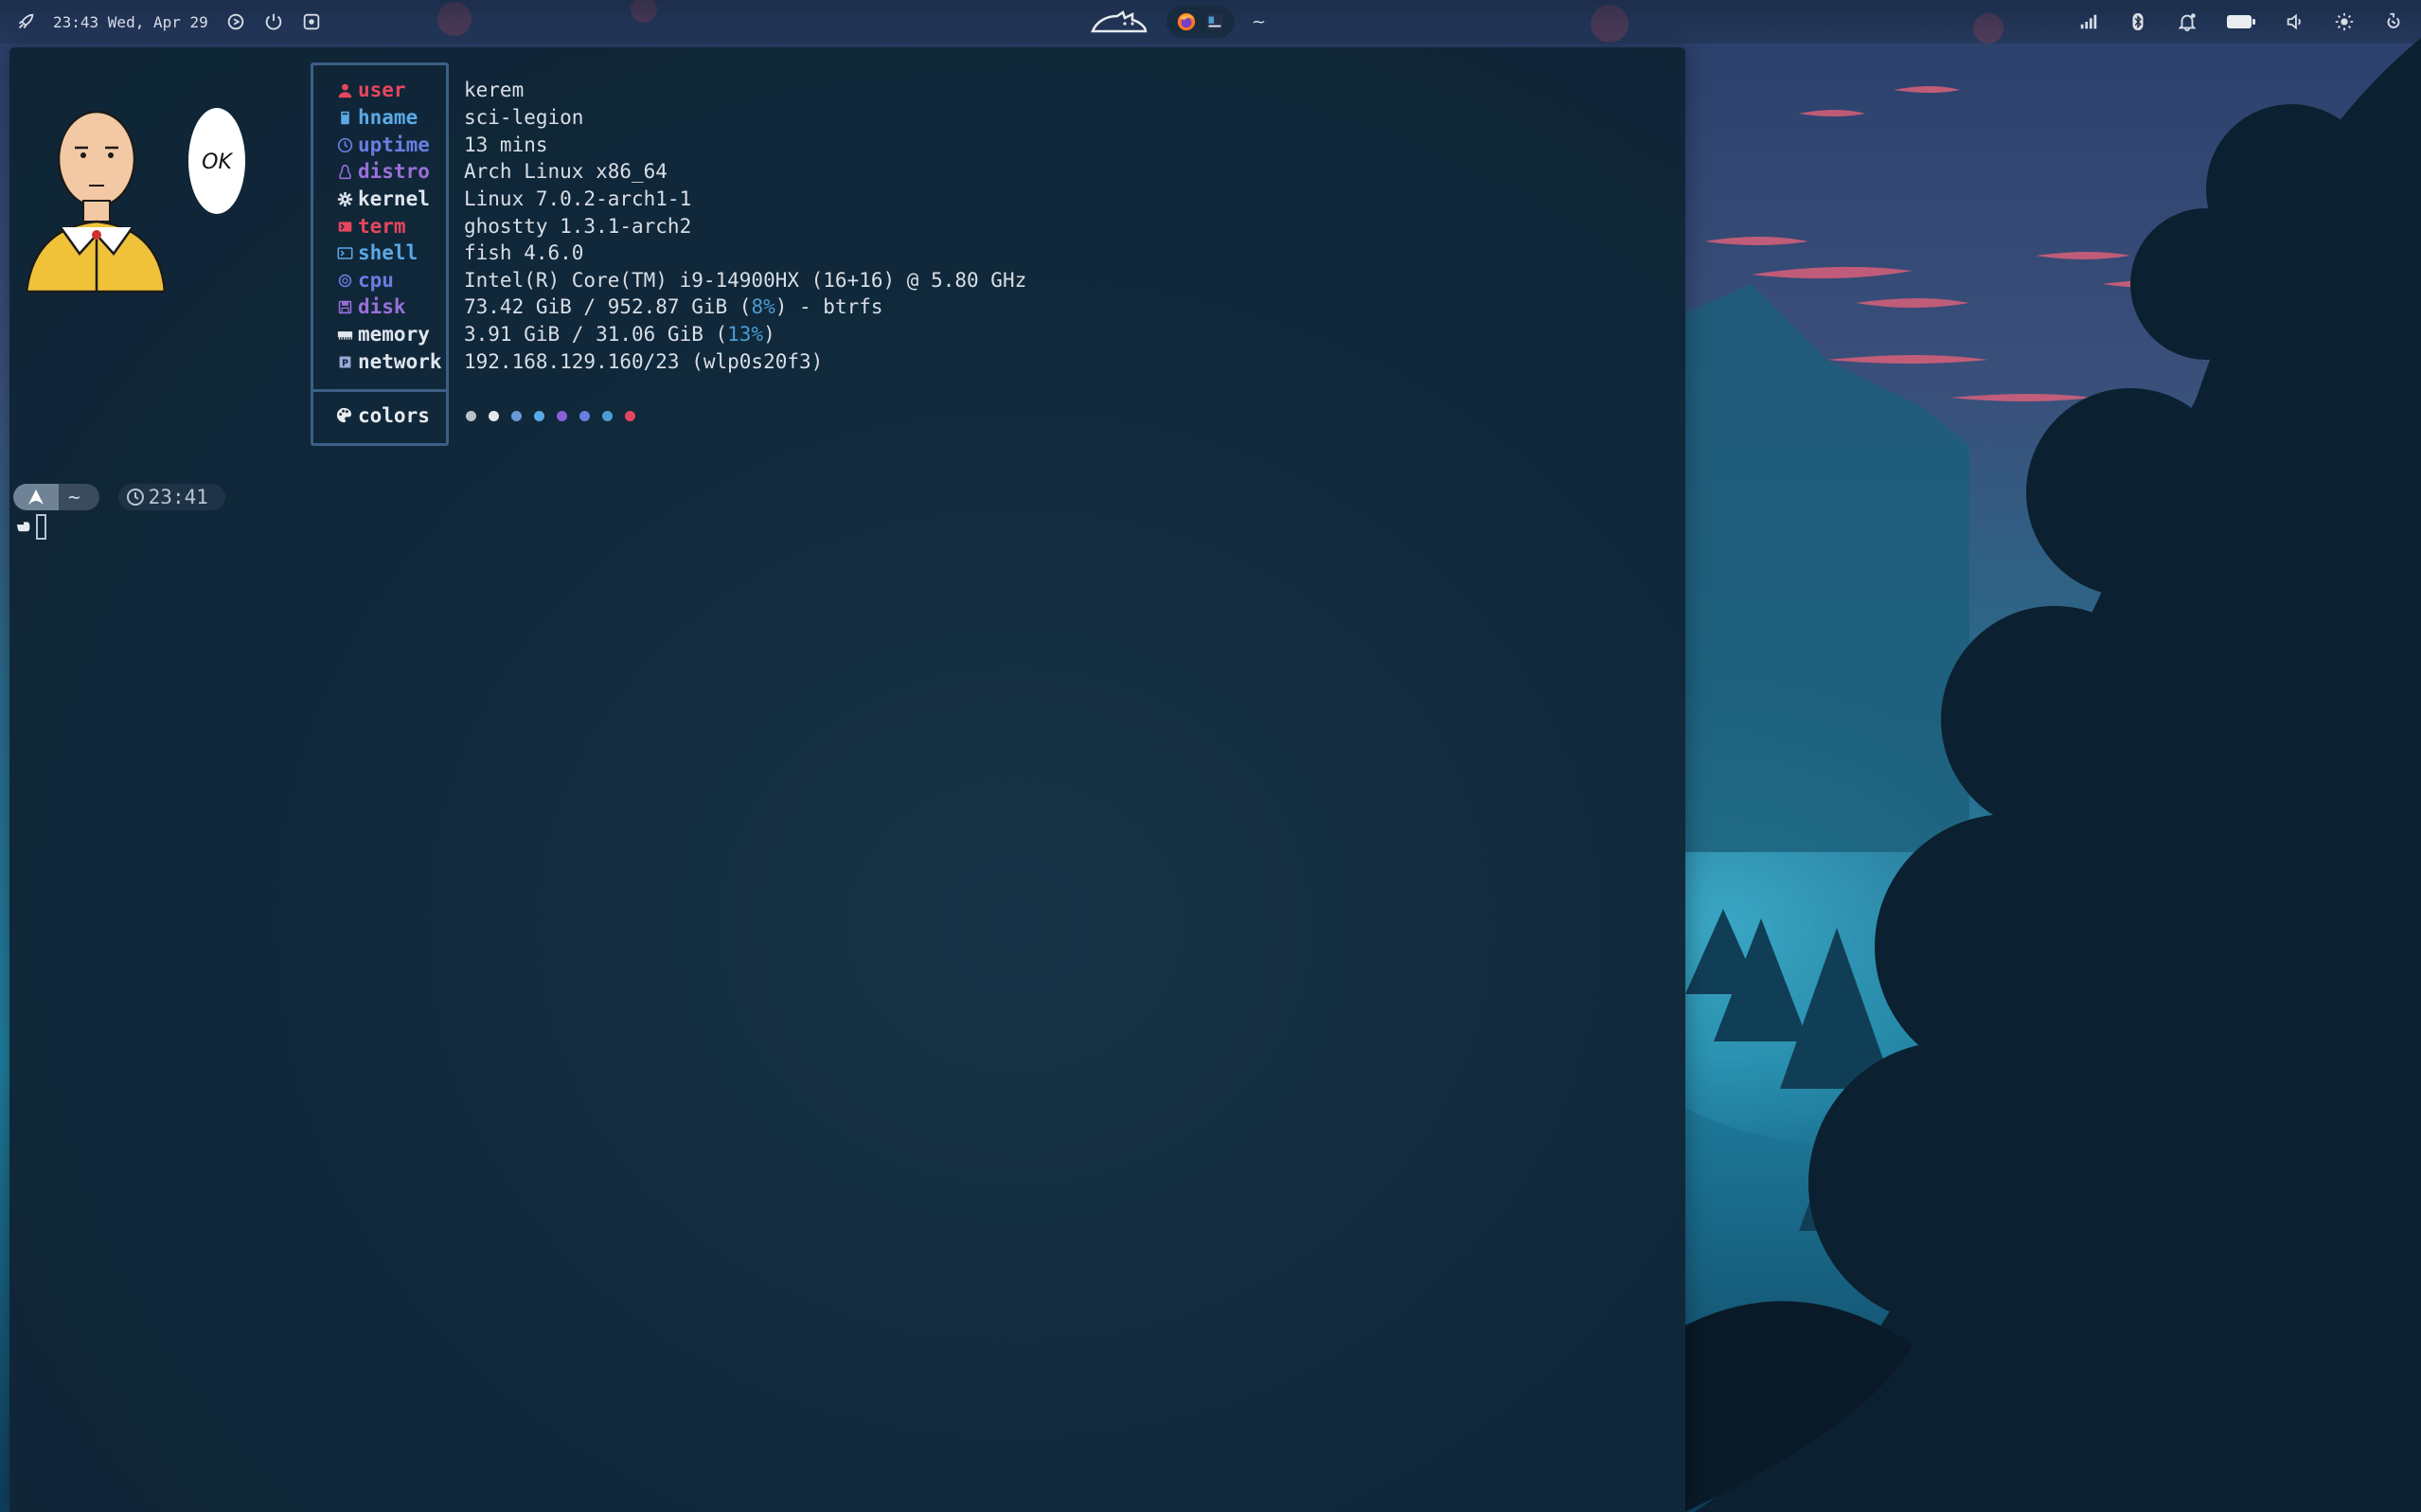  I want to click on topbar-left: 23:43 Wed, Apr 29, so click(168, 22).